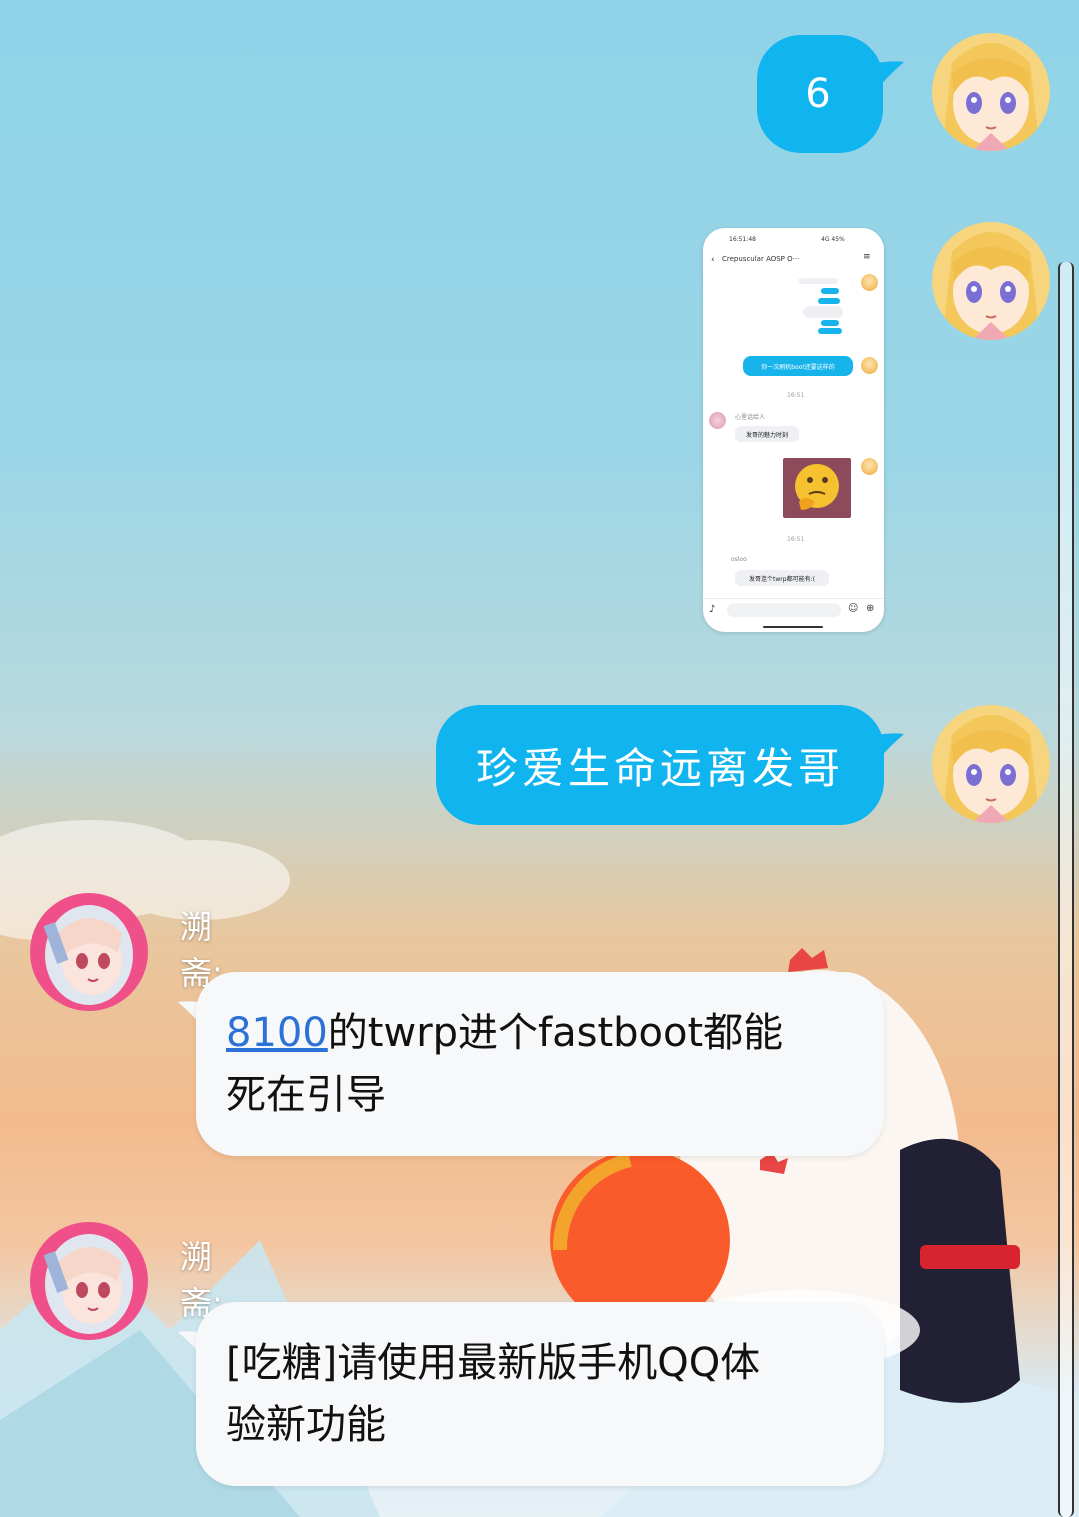 The width and height of the screenshot is (1079, 1517). What do you see at coordinates (306, 1425) in the screenshot?
I see `message-text-line2: 验新功能` at bounding box center [306, 1425].